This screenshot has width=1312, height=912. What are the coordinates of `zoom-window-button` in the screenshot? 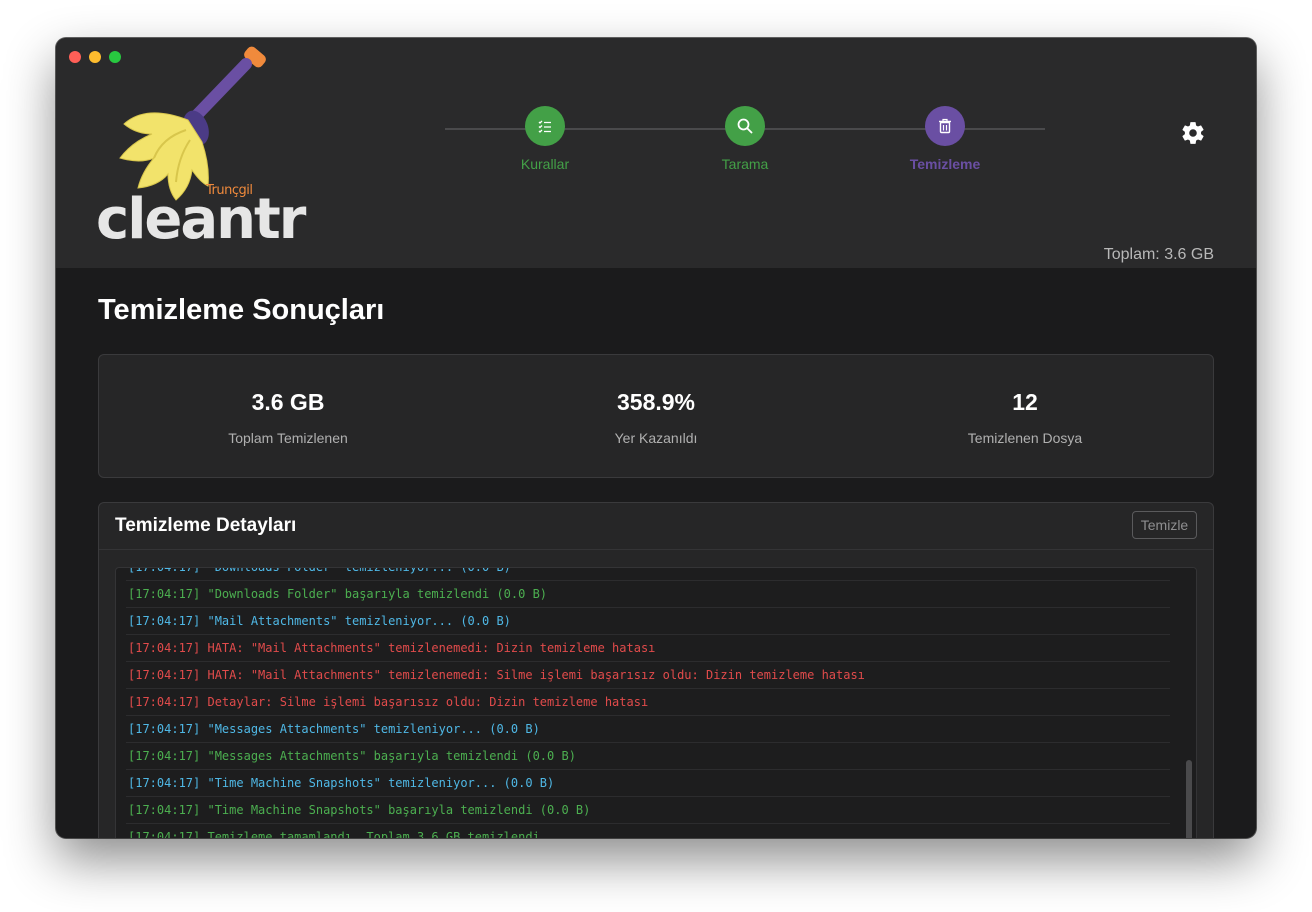 It's located at (115, 57).